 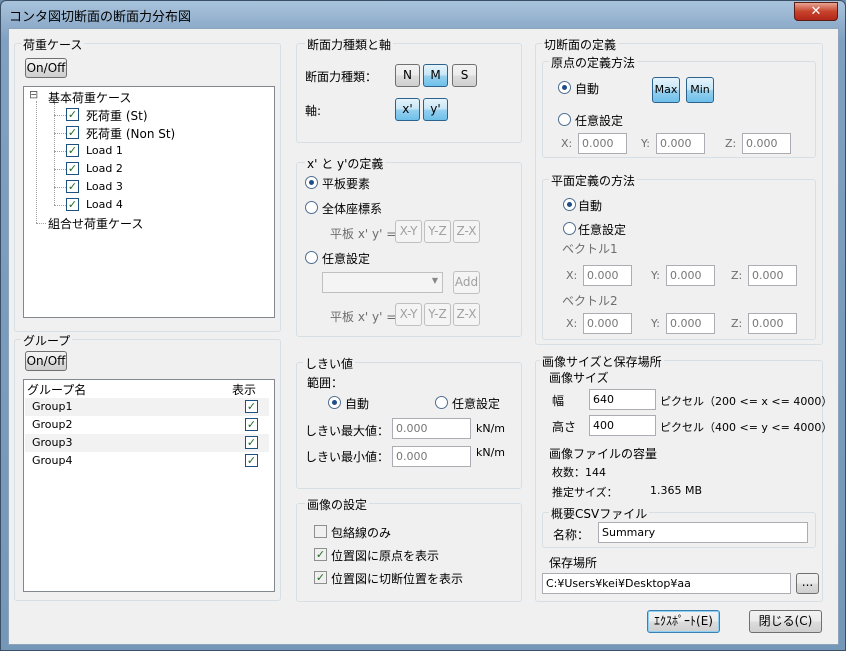 What do you see at coordinates (385, 555) in the screenshot?
I see `show-origin-label: 位置図に原点を表示` at bounding box center [385, 555].